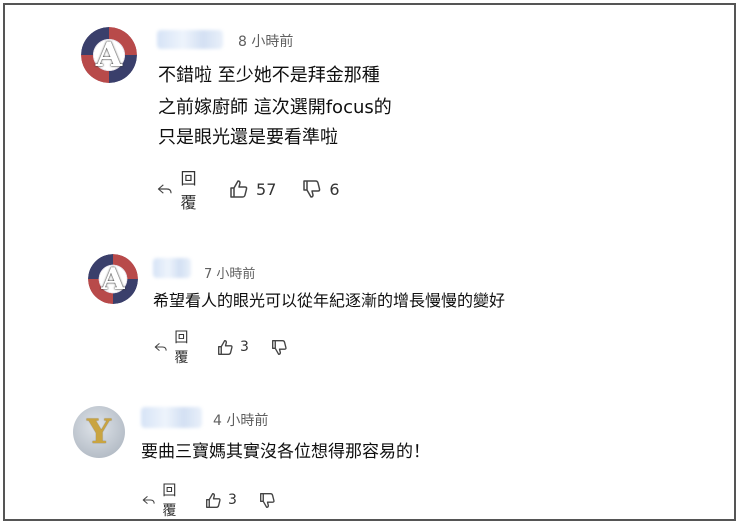 The width and height of the screenshot is (742, 526). I want to click on user-avatar: Y, so click(99, 432).